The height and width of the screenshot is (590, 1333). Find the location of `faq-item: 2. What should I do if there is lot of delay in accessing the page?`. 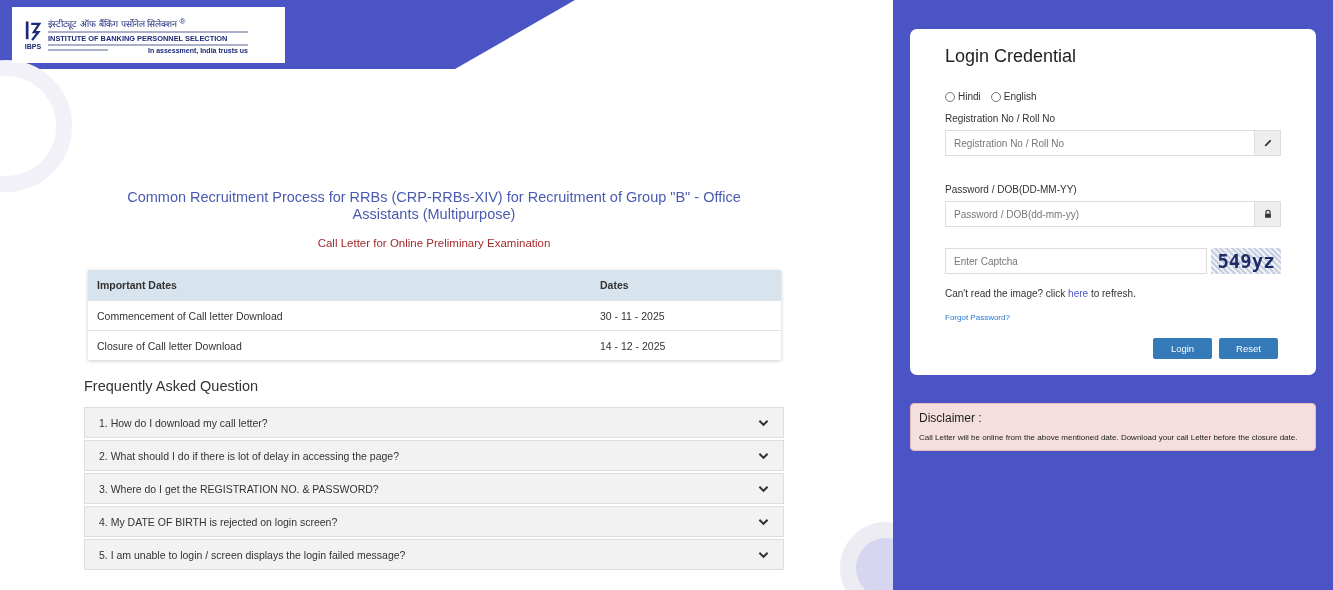

faq-item: 2. What should I do if there is lot of delay in accessing the page? is located at coordinates (434, 455).